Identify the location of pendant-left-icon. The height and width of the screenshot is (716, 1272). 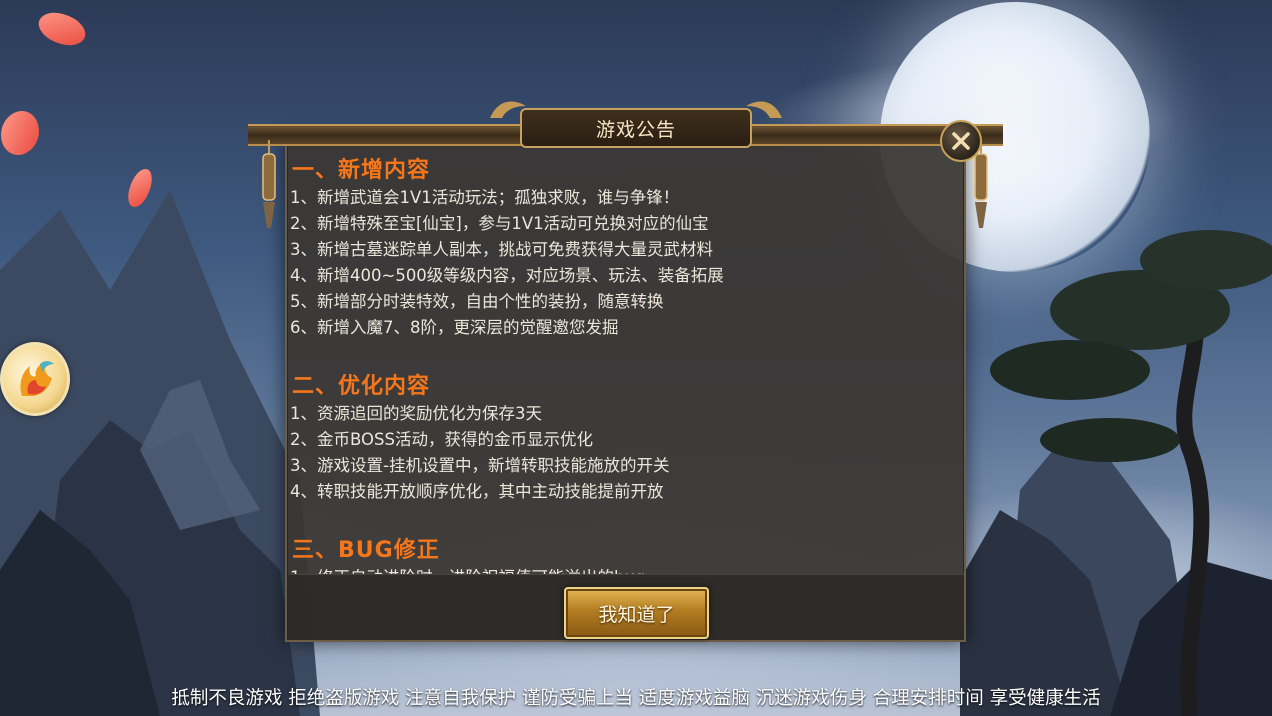
(269, 184).